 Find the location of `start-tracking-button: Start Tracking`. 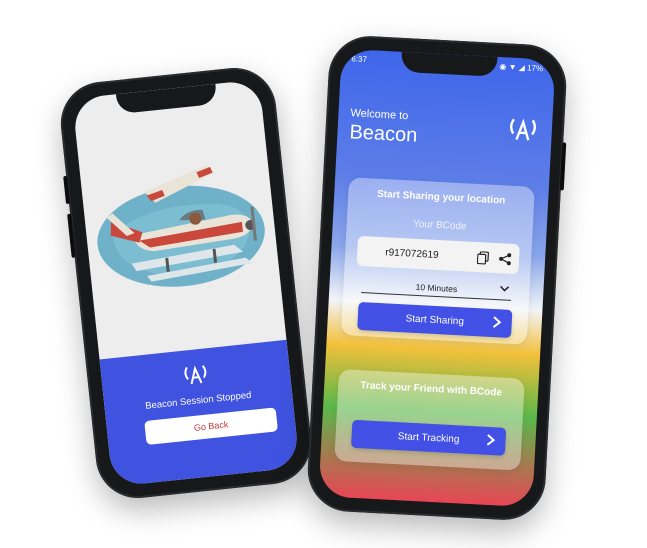

start-tracking-button: Start Tracking is located at coordinates (428, 437).